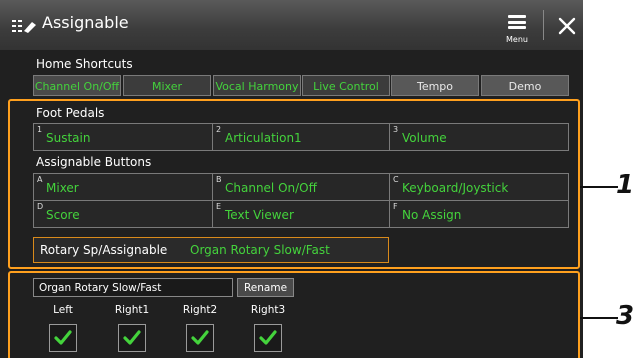 Image resolution: width=634 pixels, height=358 pixels. Describe the element at coordinates (259, 215) in the screenshot. I see `button-function: Text Viewer` at that location.